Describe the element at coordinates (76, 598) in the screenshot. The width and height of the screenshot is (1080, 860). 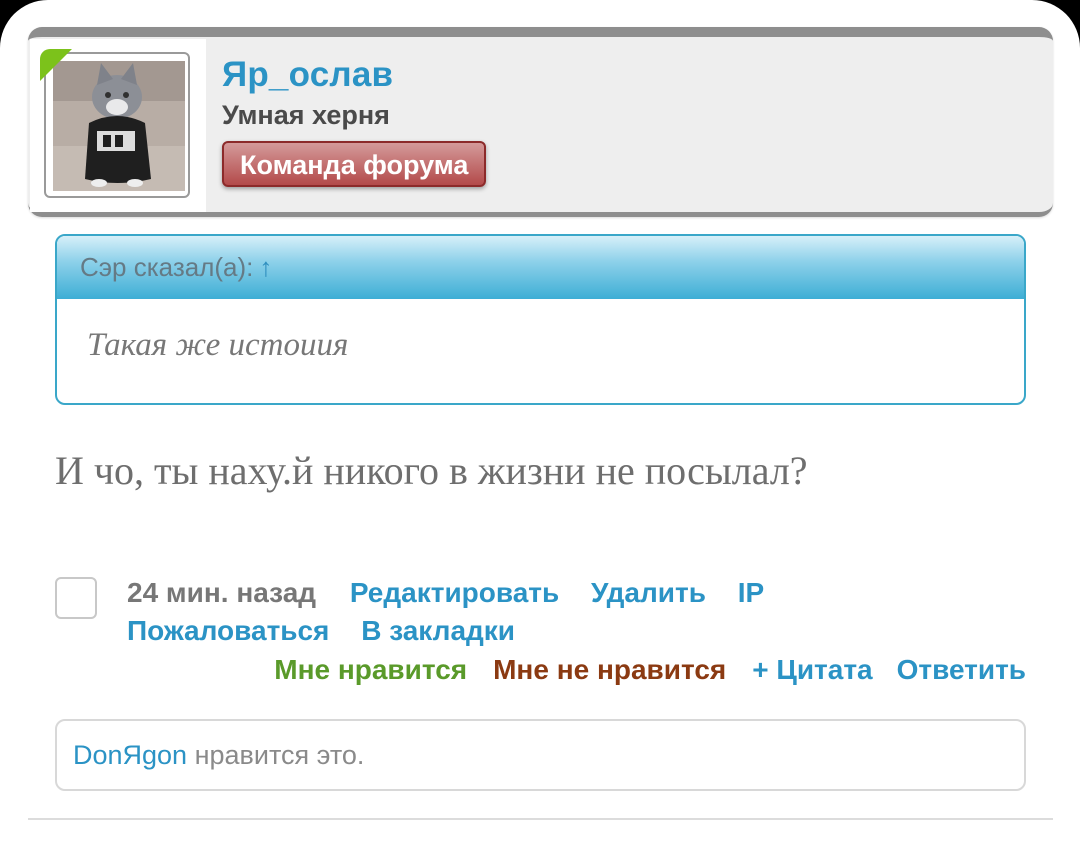
I see `select-post-checkbox` at that location.